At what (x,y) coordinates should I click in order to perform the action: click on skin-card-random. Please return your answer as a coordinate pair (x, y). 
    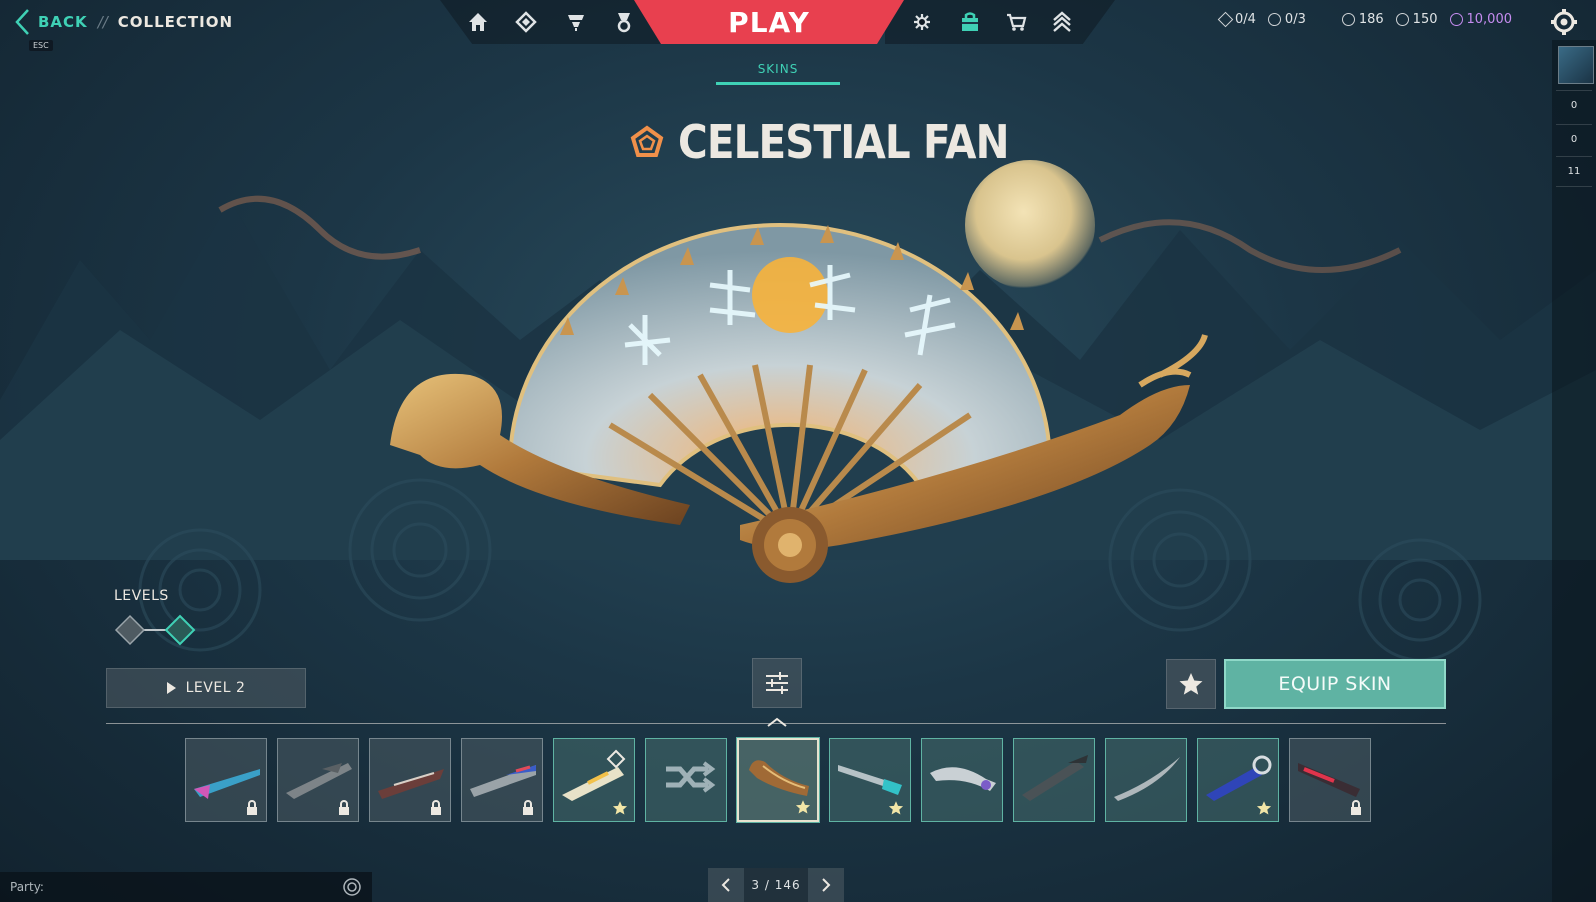
    Looking at the image, I should click on (686, 780).